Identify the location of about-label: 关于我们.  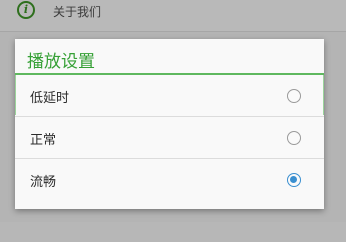
(77, 12).